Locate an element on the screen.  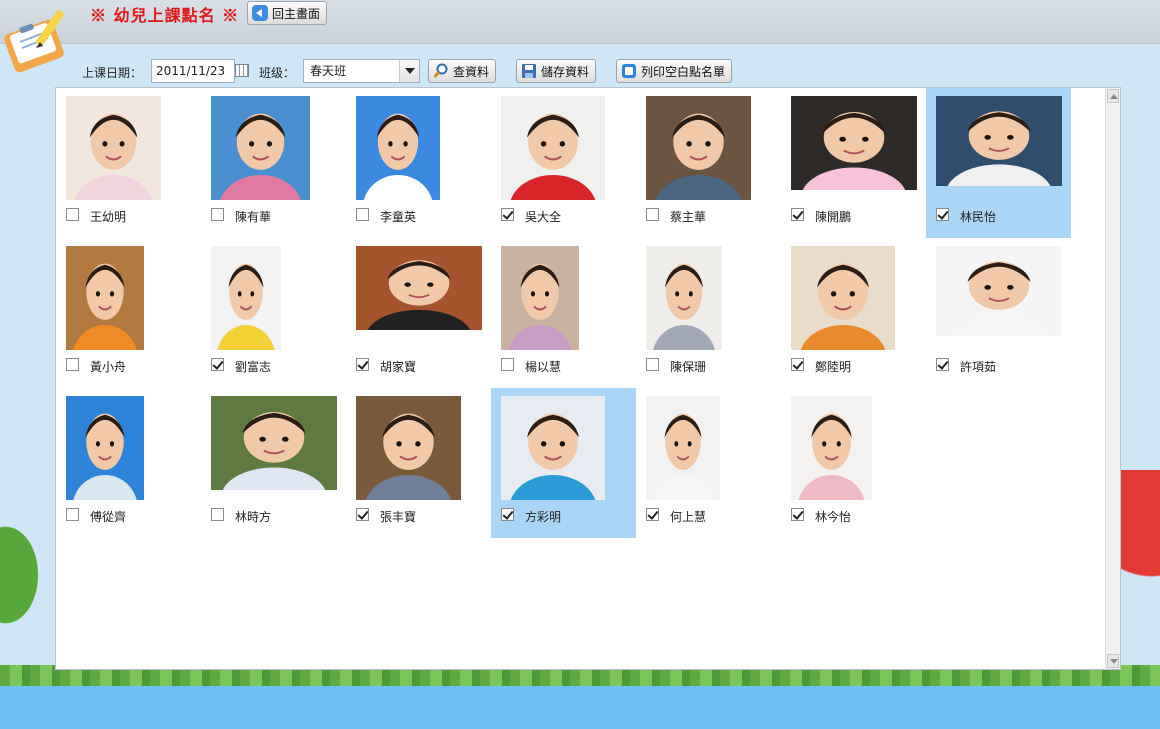
class-select: 春天班 is located at coordinates (361, 71).